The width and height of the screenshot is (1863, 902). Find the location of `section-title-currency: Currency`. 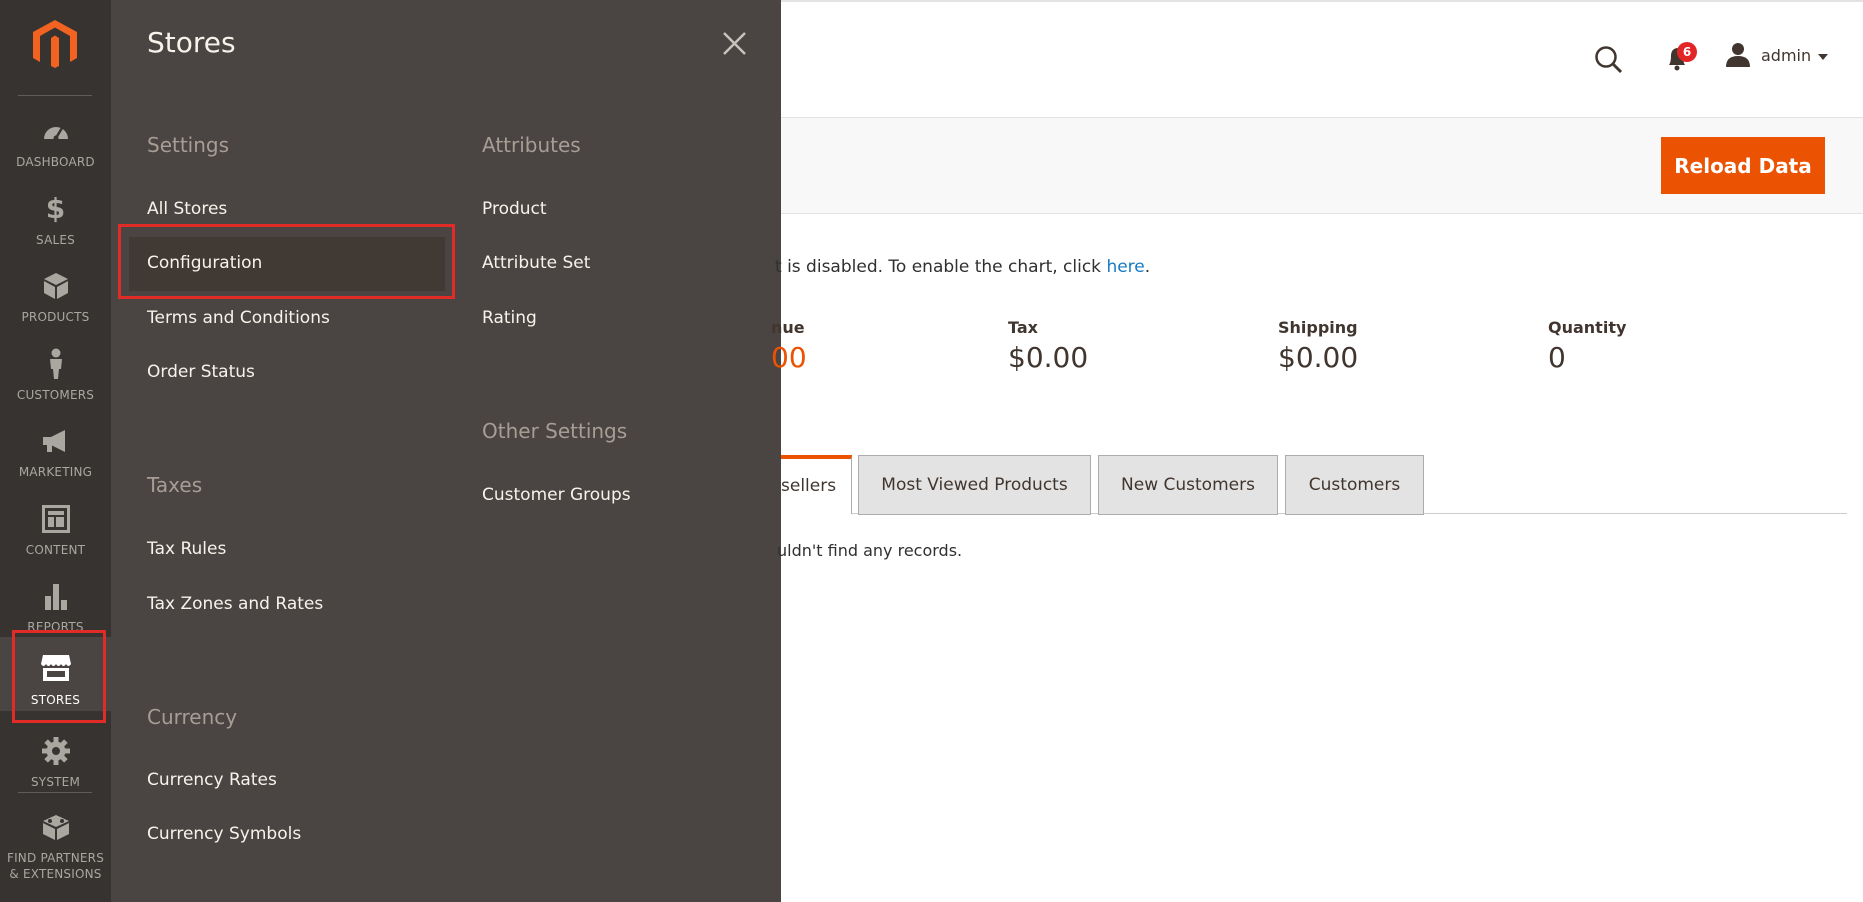

section-title-currency: Currency is located at coordinates (192, 717).